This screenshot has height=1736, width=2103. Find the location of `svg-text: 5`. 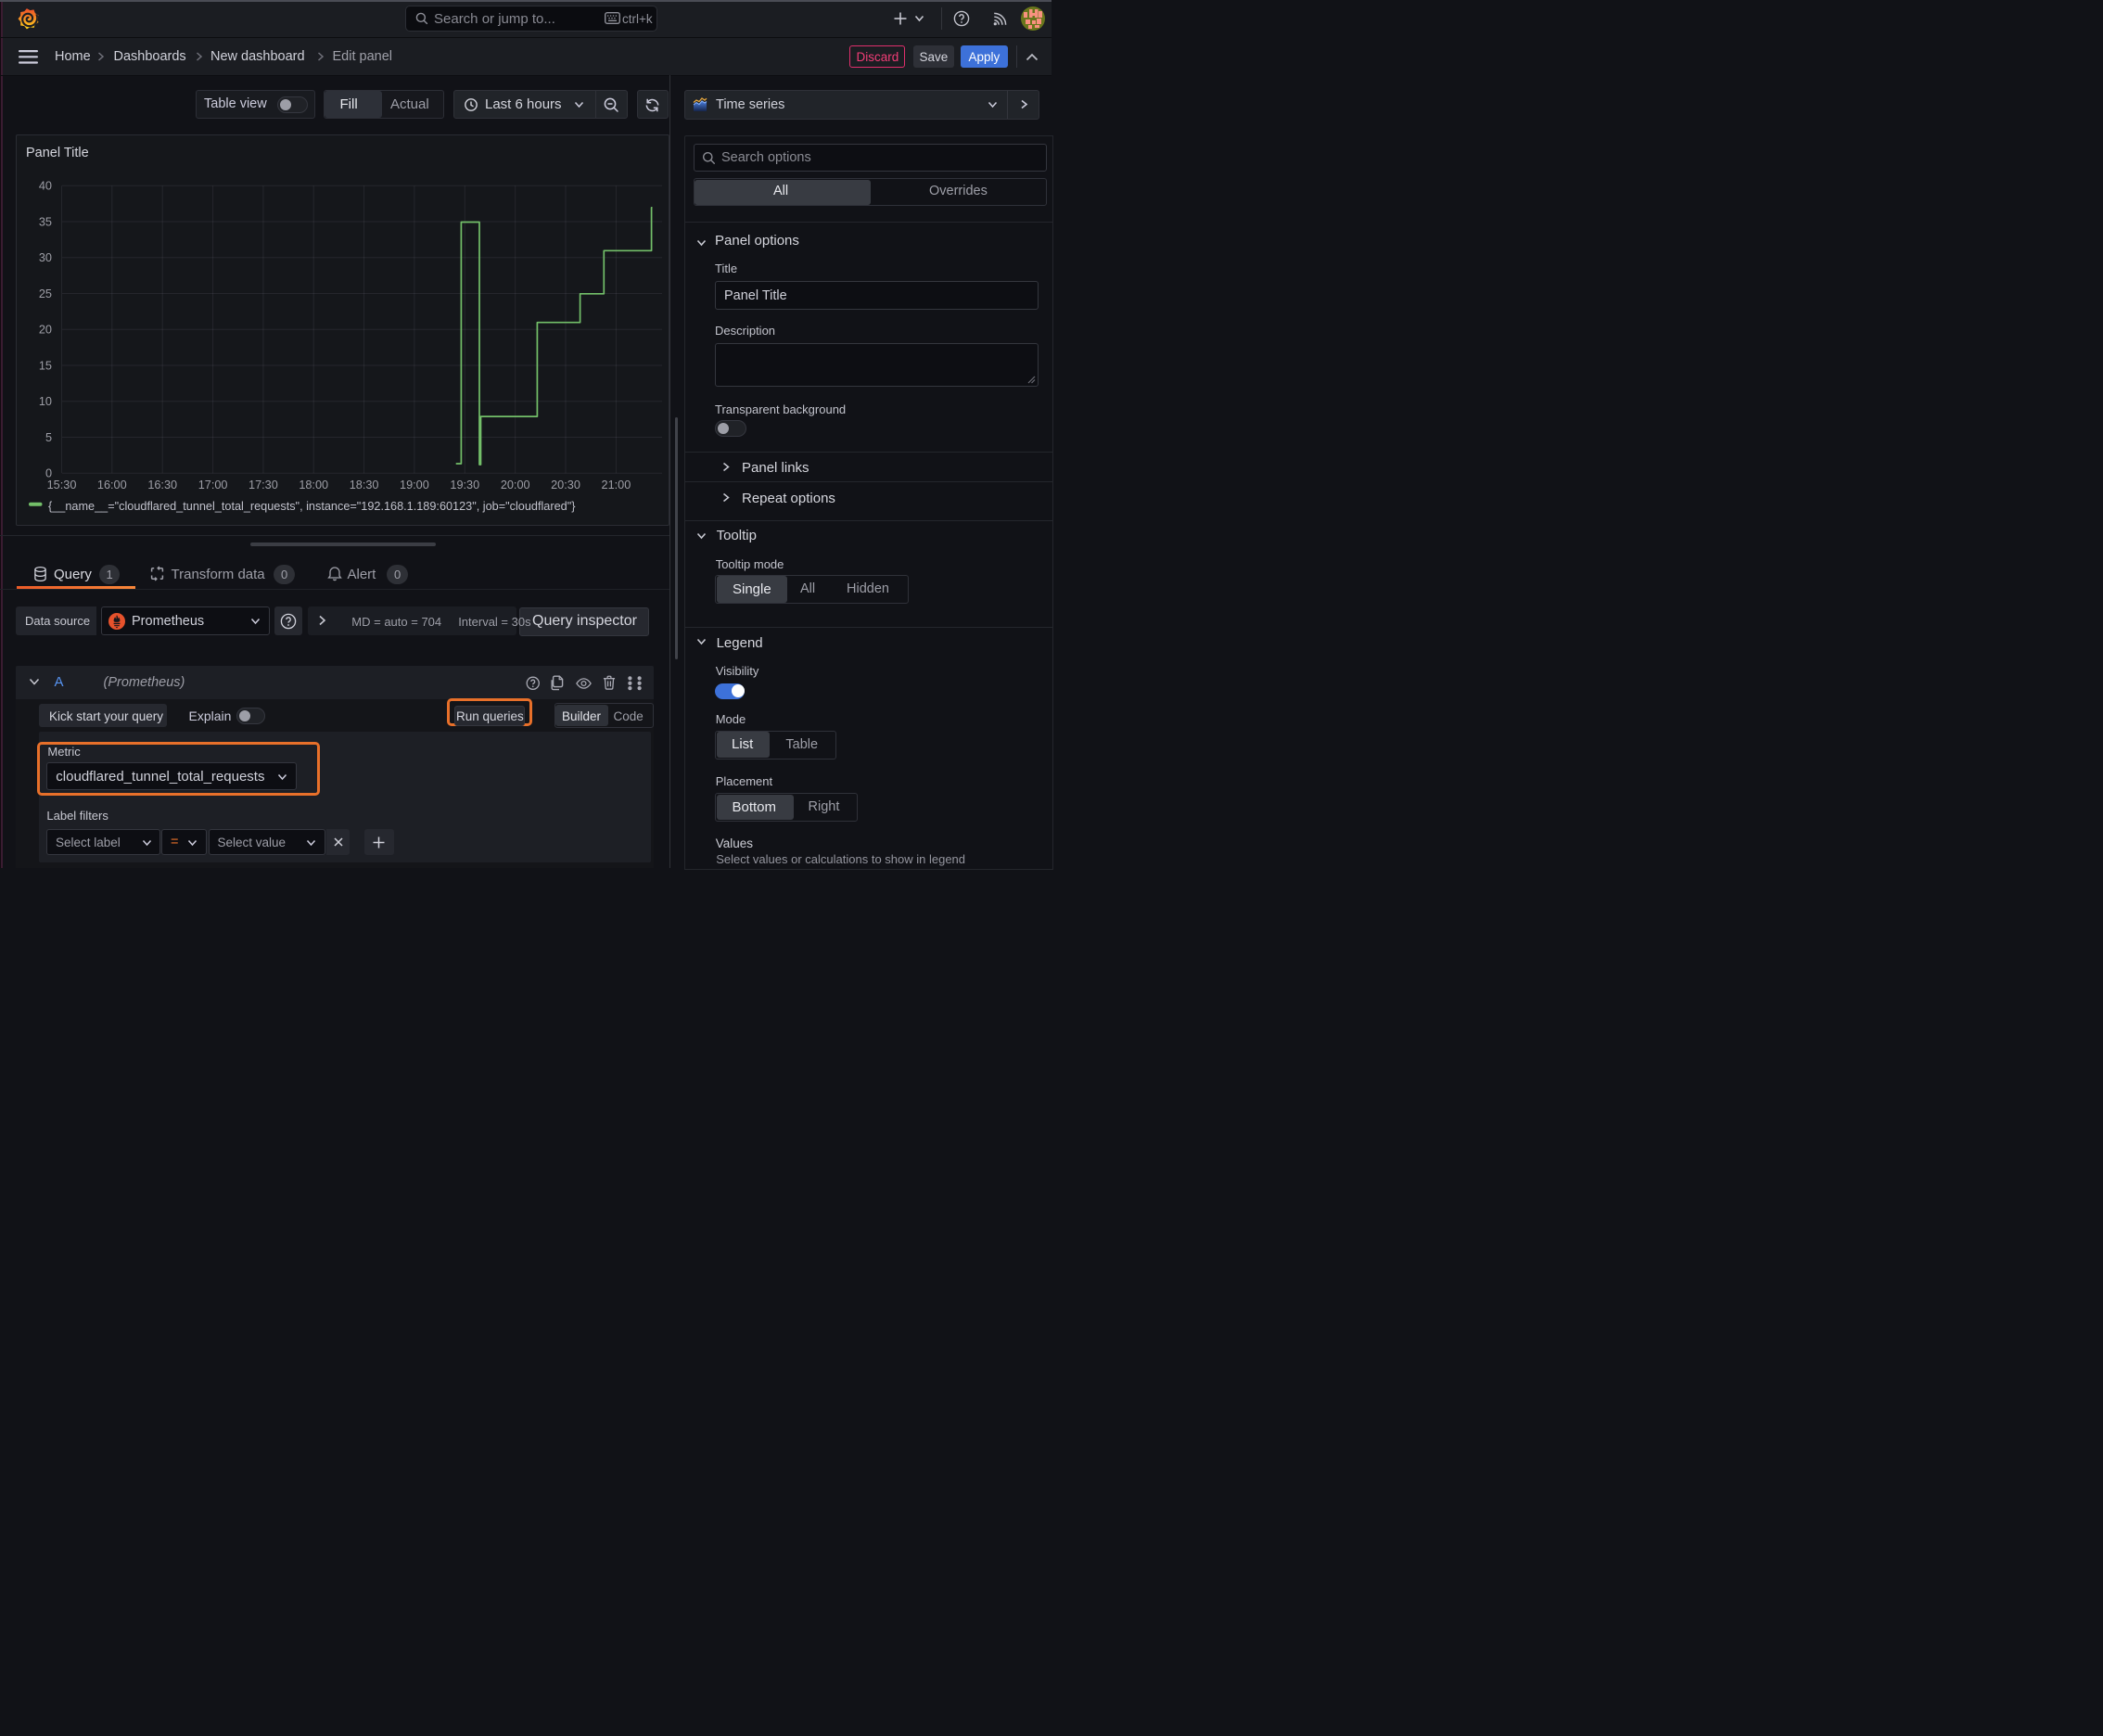

svg-text: 5 is located at coordinates (48, 437).